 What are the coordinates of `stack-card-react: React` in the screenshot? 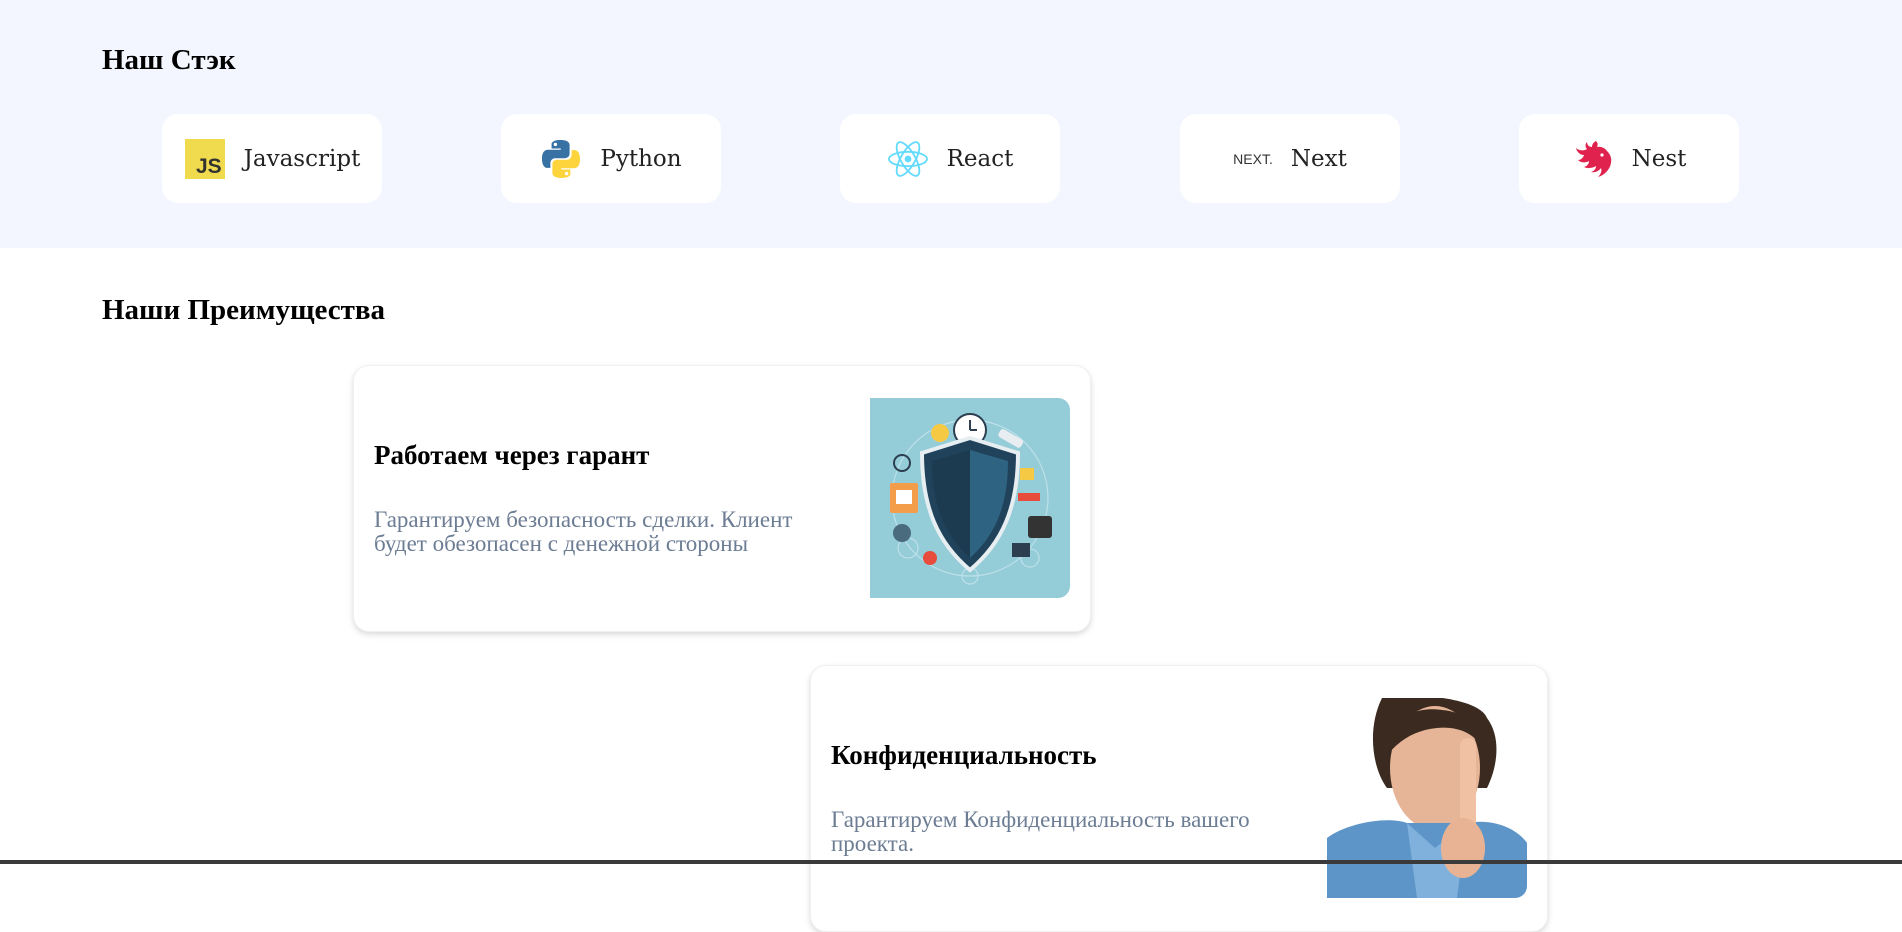 It's located at (950, 158).